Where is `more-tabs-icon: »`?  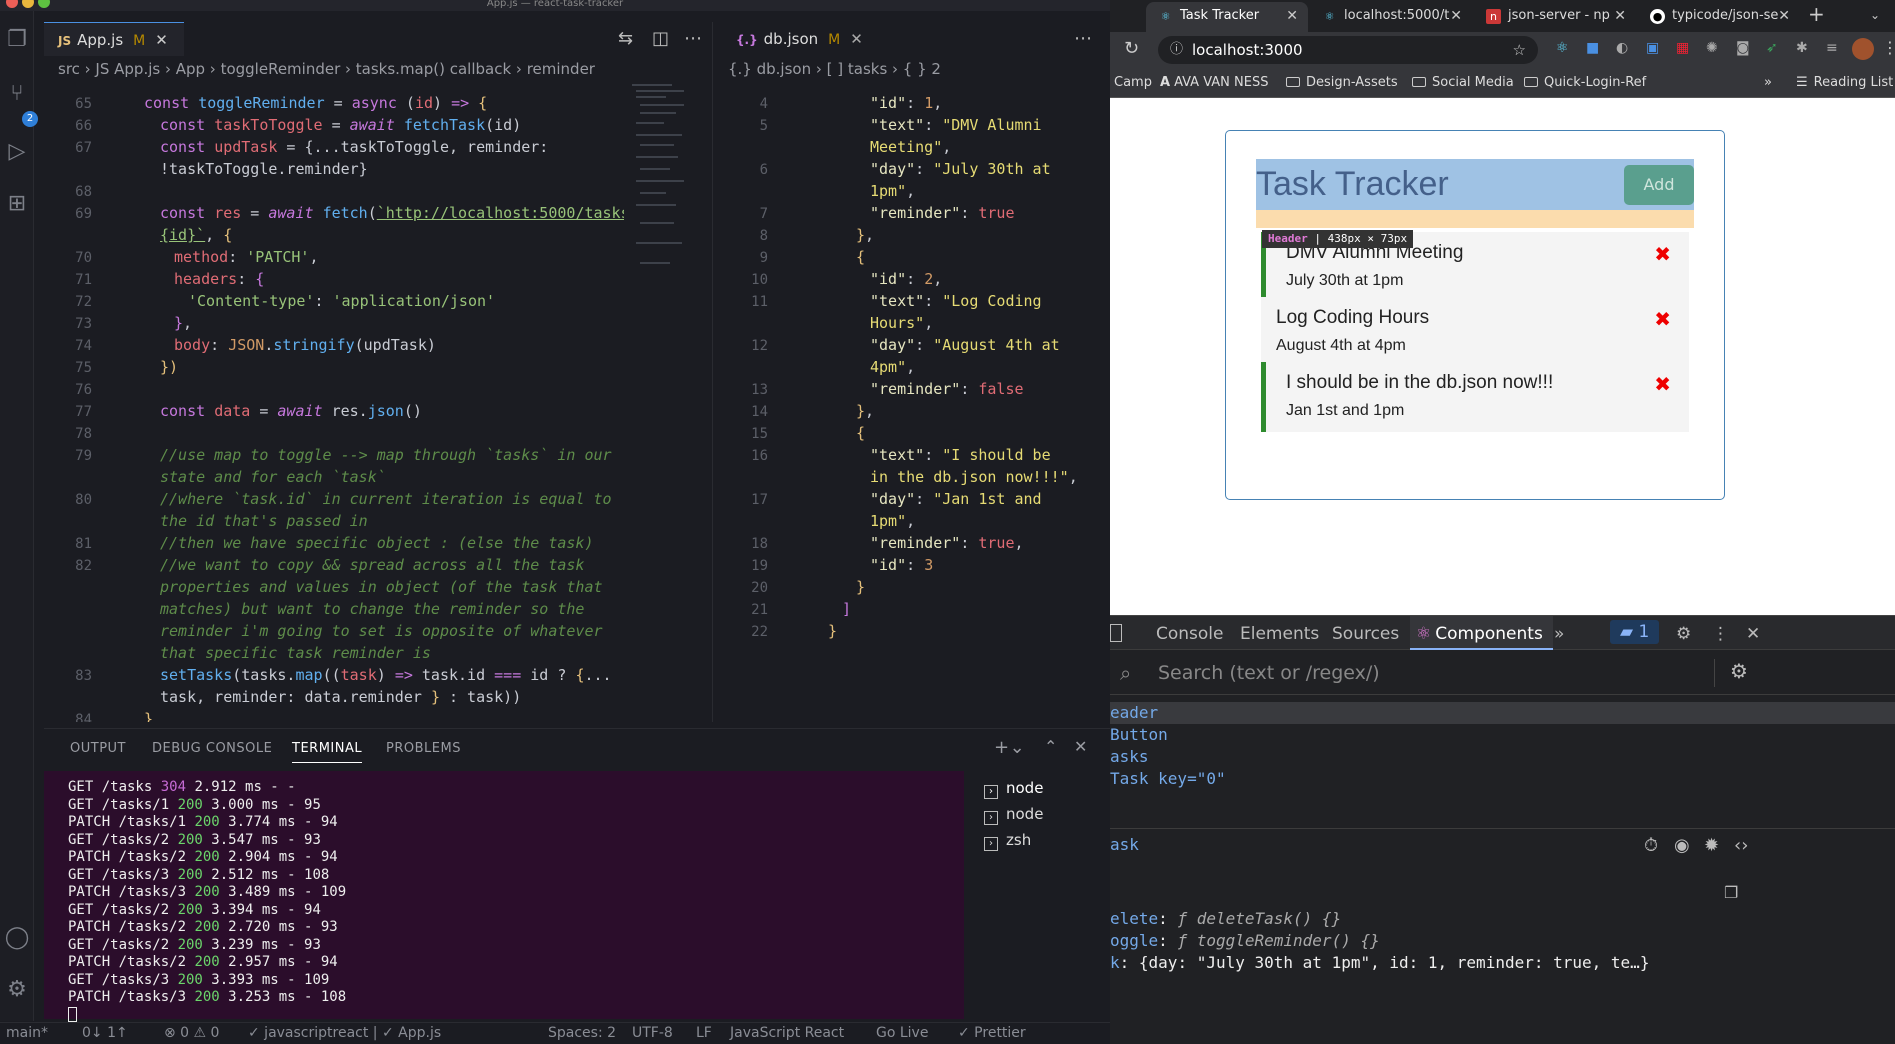 more-tabs-icon: » is located at coordinates (1559, 634).